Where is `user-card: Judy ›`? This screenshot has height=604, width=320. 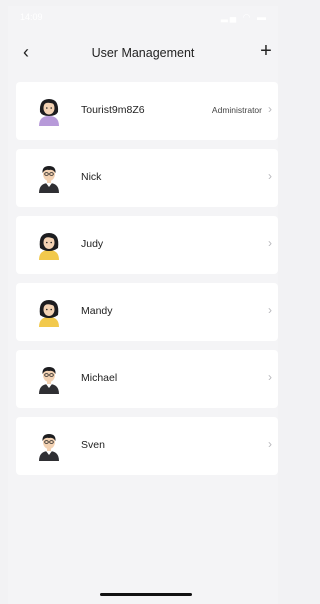
user-card: Judy › is located at coordinates (147, 245).